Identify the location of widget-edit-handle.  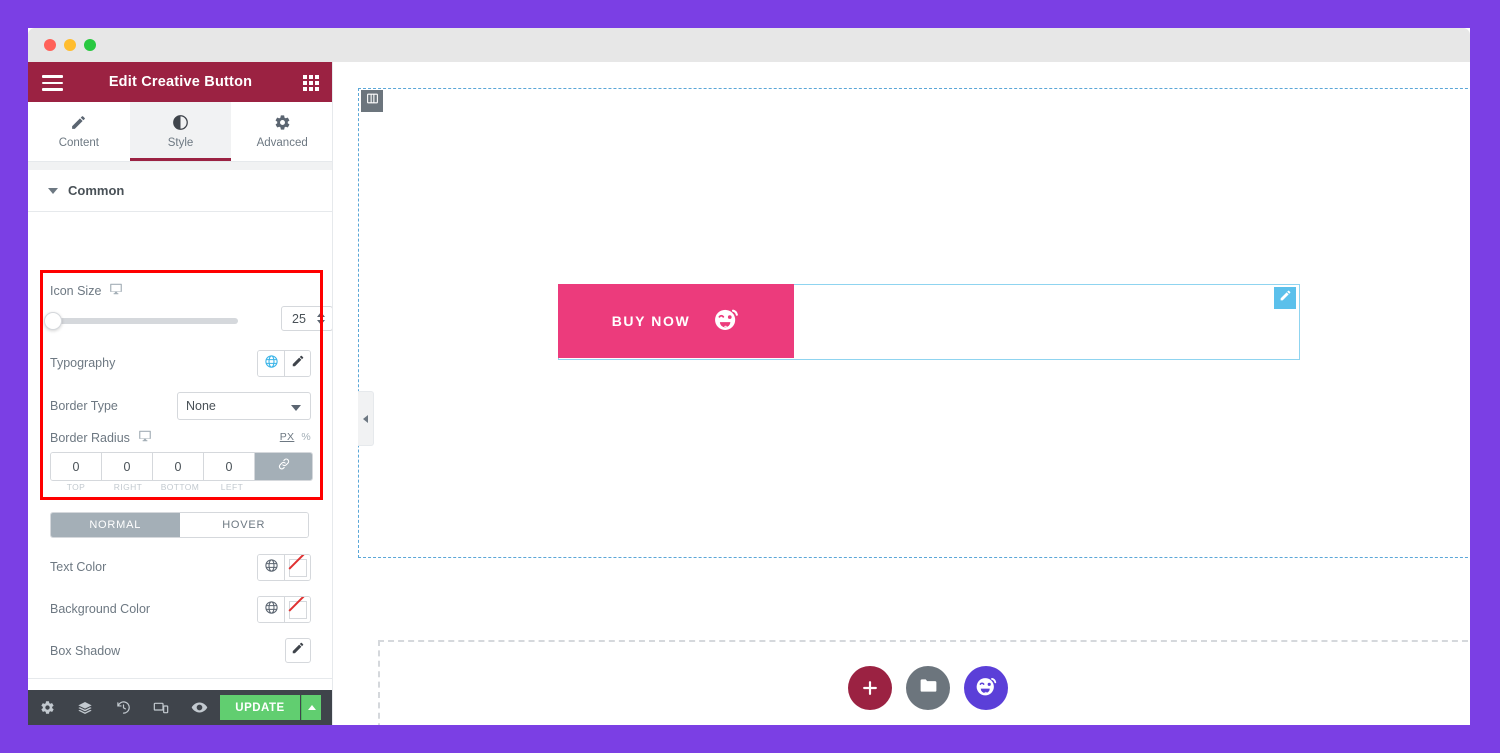
(1285, 298).